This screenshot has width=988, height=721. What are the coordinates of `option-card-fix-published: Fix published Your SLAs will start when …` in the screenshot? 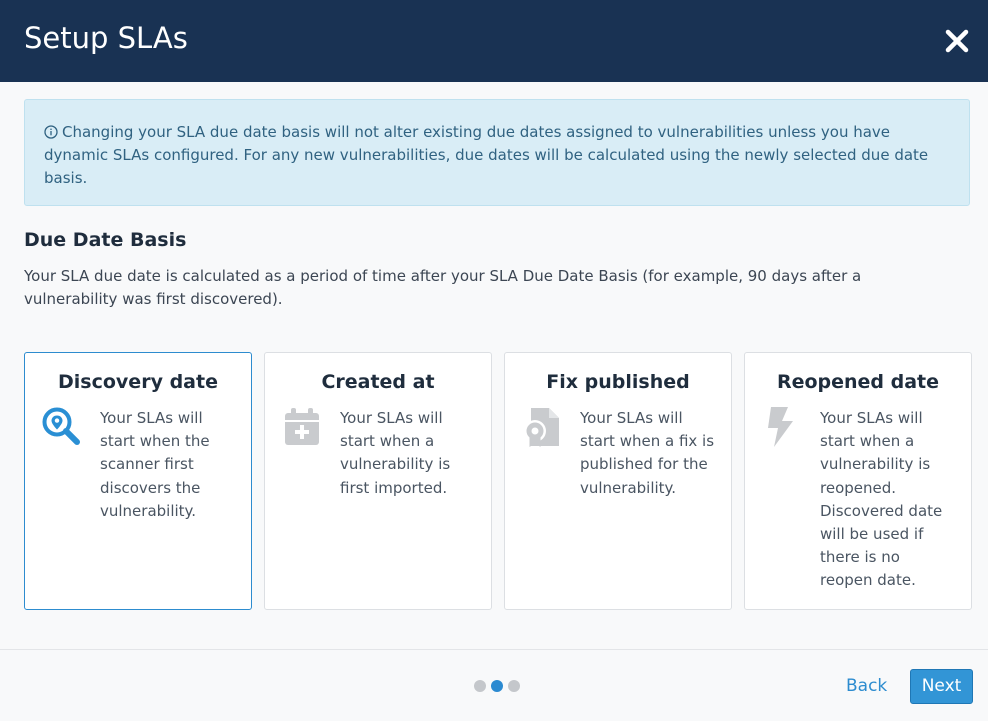 It's located at (618, 481).